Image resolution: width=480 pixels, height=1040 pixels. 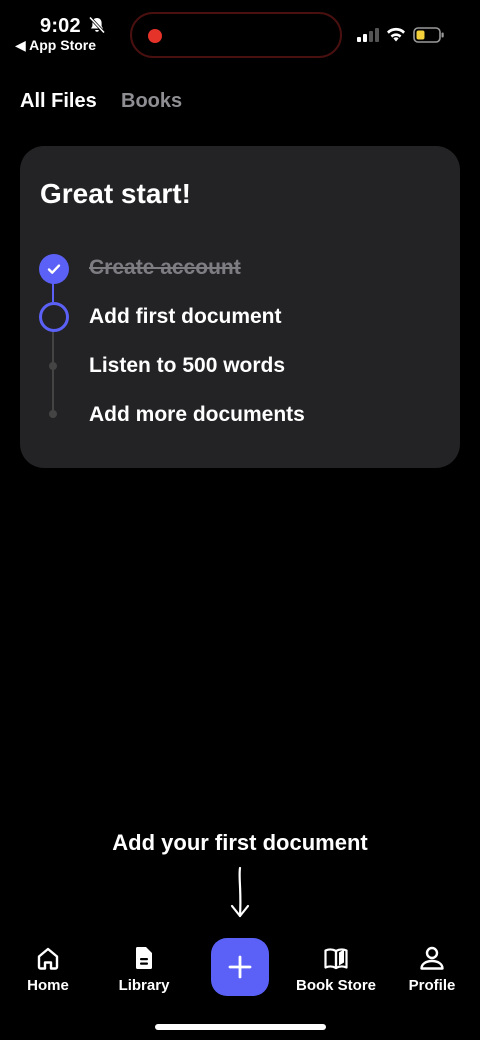 I want to click on step-add-more-documents: Add more documents, so click(x=197, y=414).